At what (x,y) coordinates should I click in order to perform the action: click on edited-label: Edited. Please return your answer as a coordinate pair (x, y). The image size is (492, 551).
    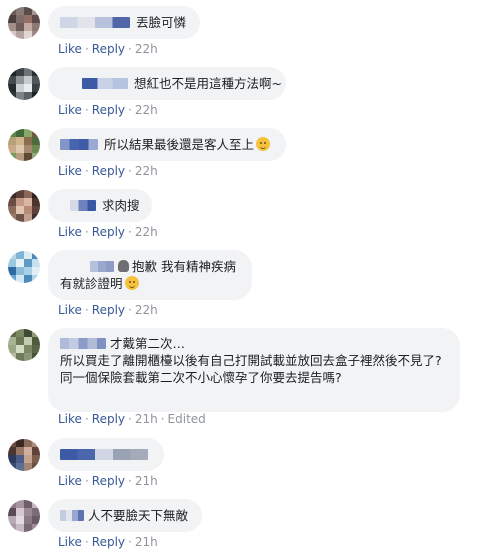
    Looking at the image, I should click on (187, 419).